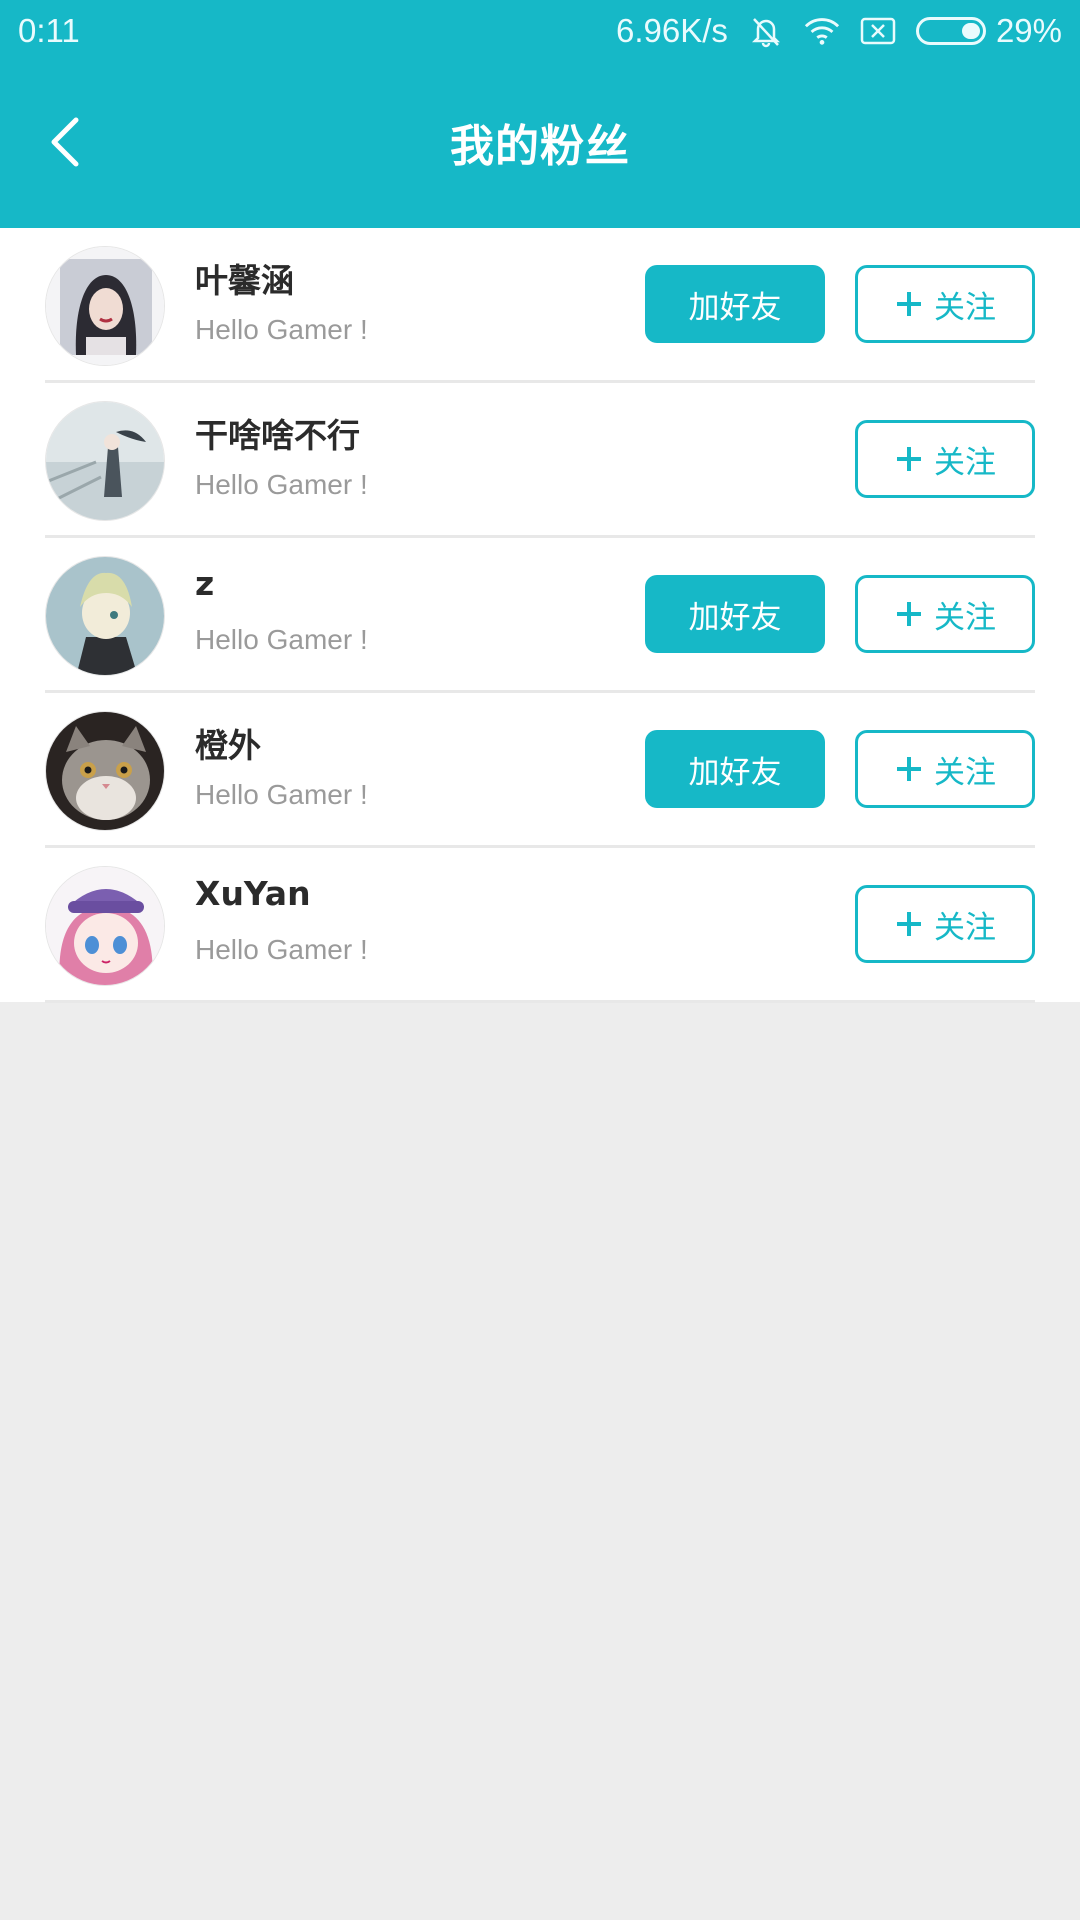 This screenshot has height=1920, width=1080. What do you see at coordinates (766, 31) in the screenshot?
I see `bell-off-icon` at bounding box center [766, 31].